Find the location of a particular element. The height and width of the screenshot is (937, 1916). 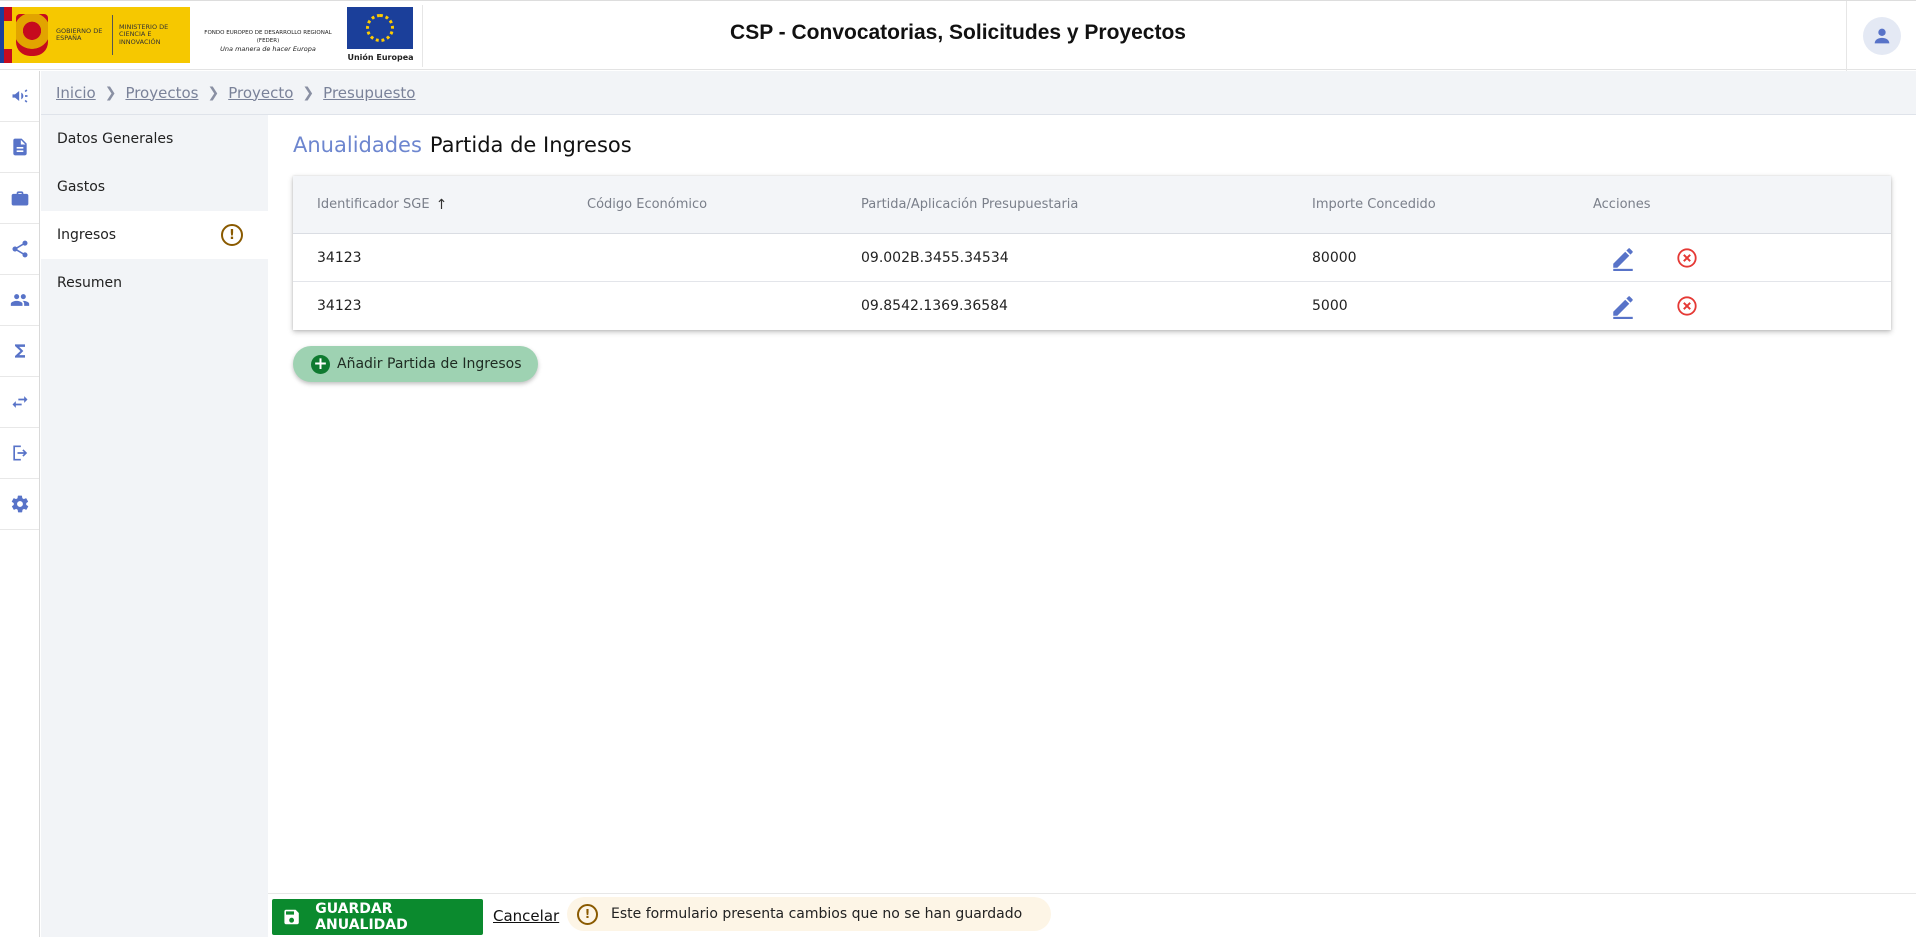

breadcrumb-presupuesto: Presupuesto is located at coordinates (369, 93).